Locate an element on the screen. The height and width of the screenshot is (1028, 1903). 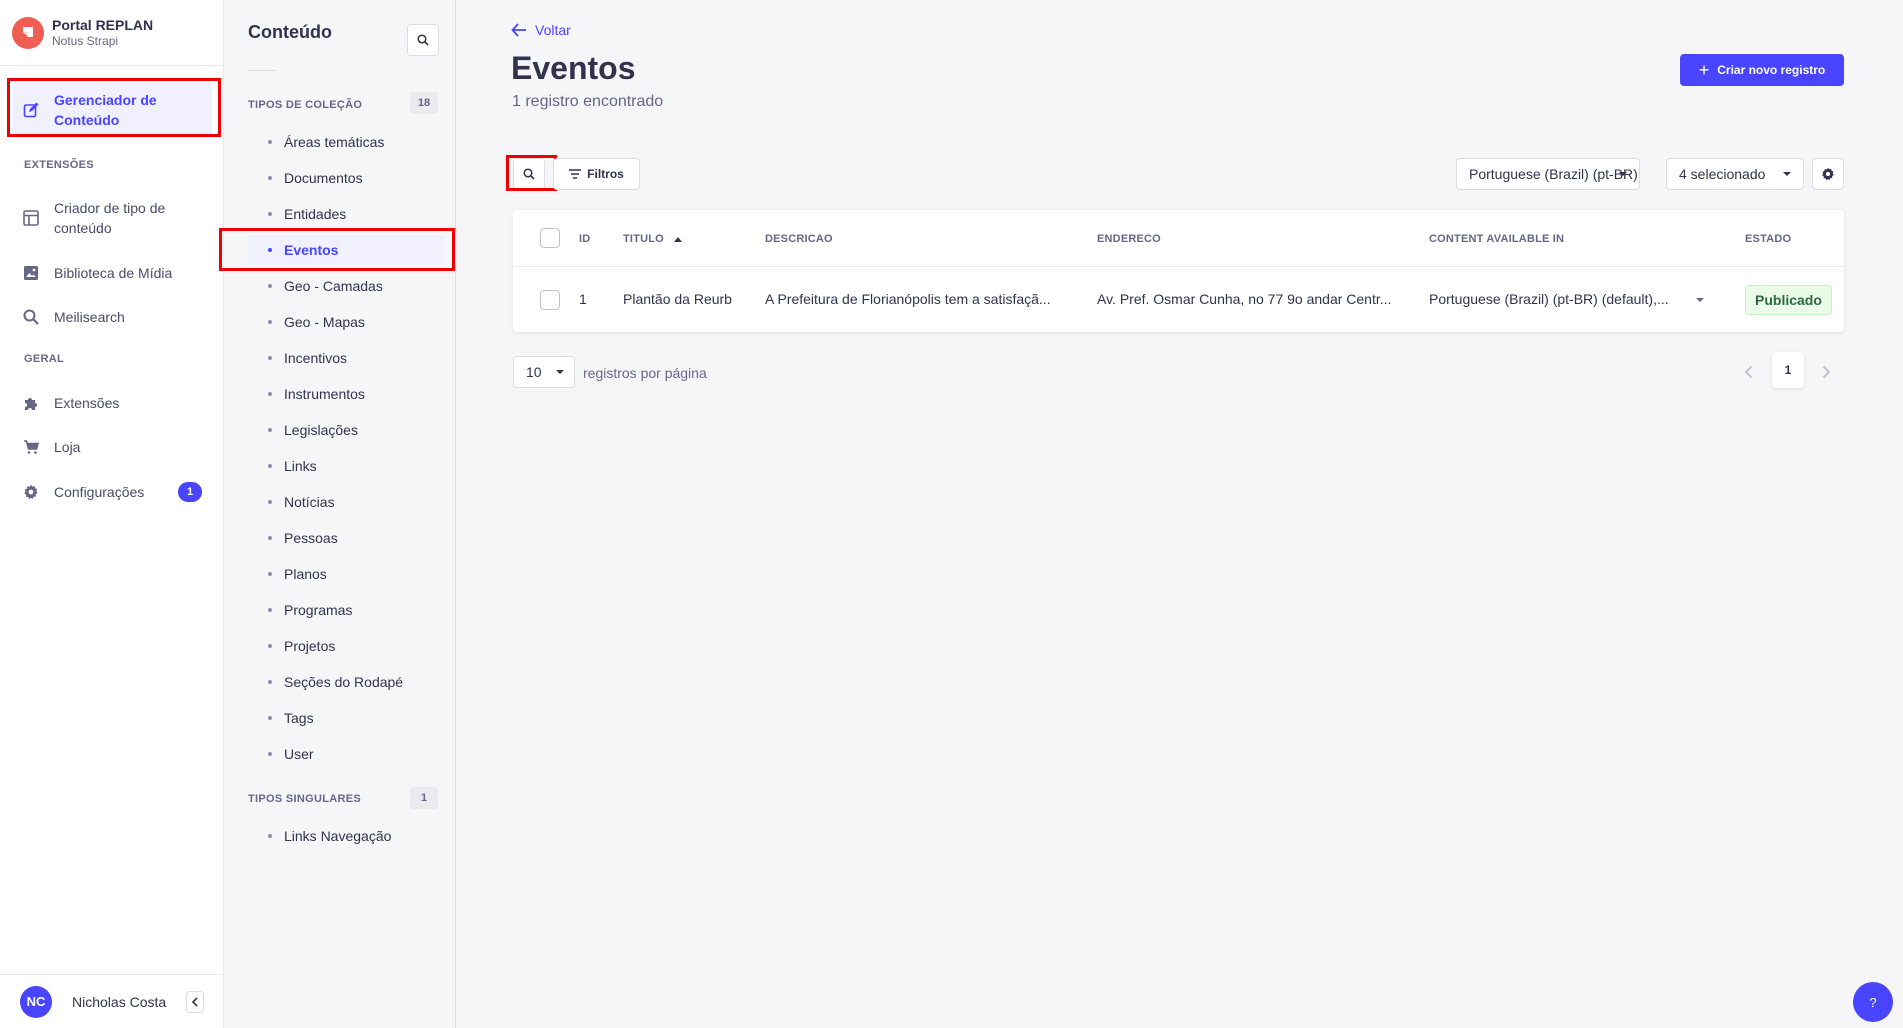
locale-select: Portuguese (Brazil) (pt-BR) is located at coordinates (1548, 174).